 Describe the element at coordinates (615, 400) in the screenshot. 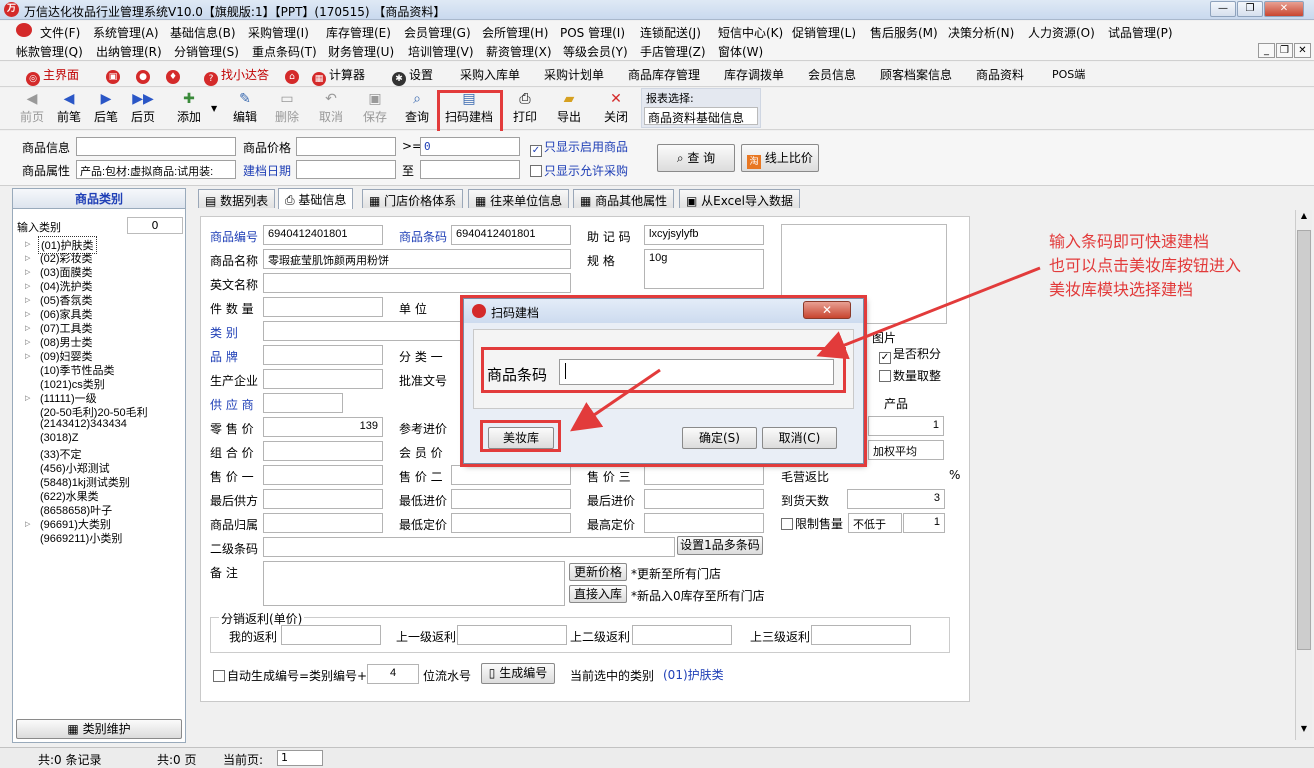

I see `arrow-to-beauty` at that location.